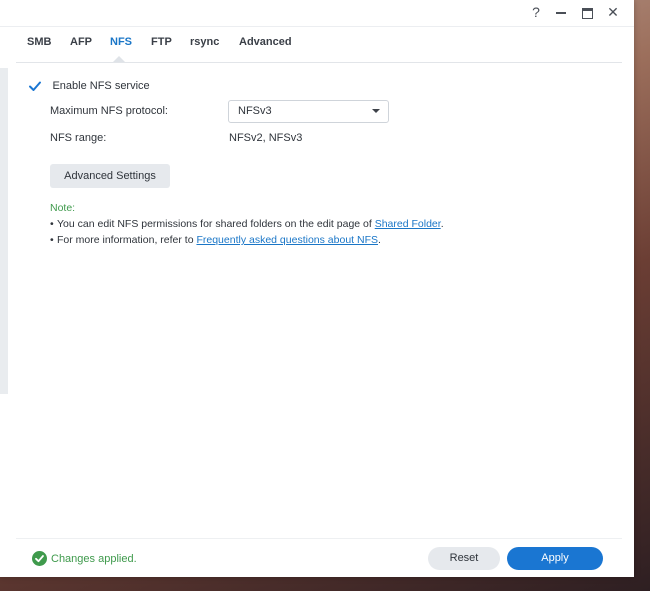 The width and height of the screenshot is (650, 591). I want to click on note-title: Note:, so click(63, 208).